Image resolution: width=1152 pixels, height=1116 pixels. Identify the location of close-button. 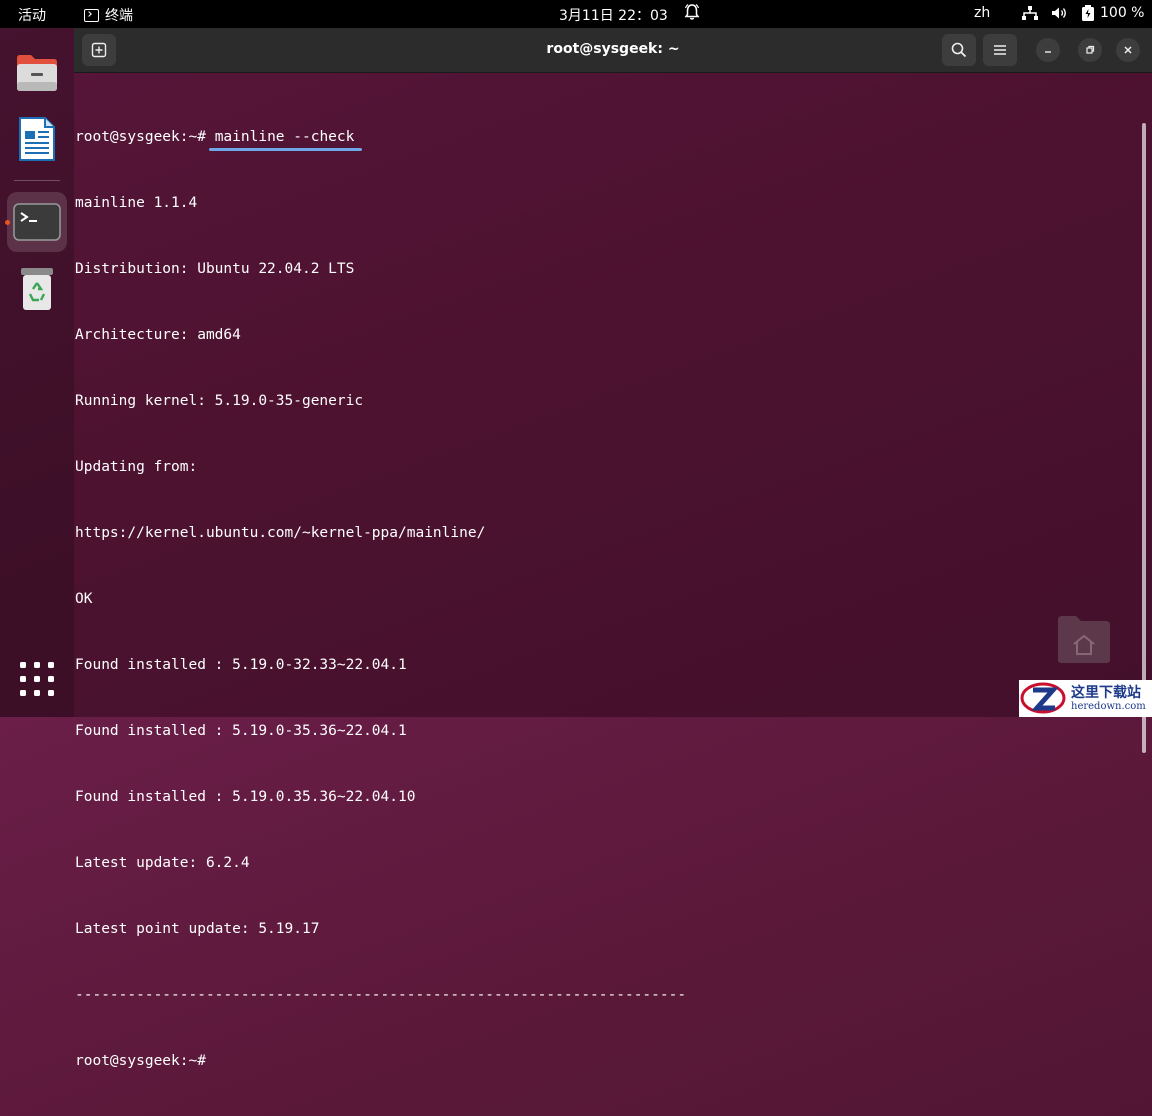
(1128, 50).